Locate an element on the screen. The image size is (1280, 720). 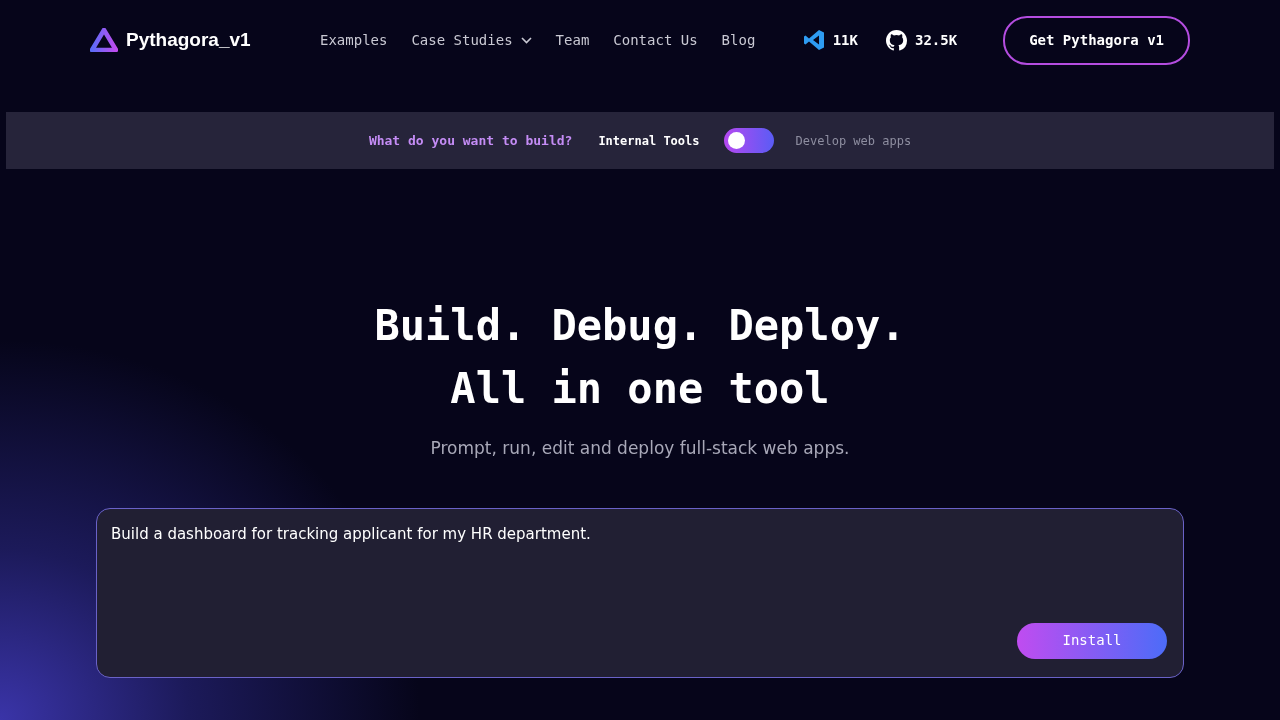
prompt-field: Build a dashboard for tracking applicant for my HR department. is located at coordinates (638, 571).